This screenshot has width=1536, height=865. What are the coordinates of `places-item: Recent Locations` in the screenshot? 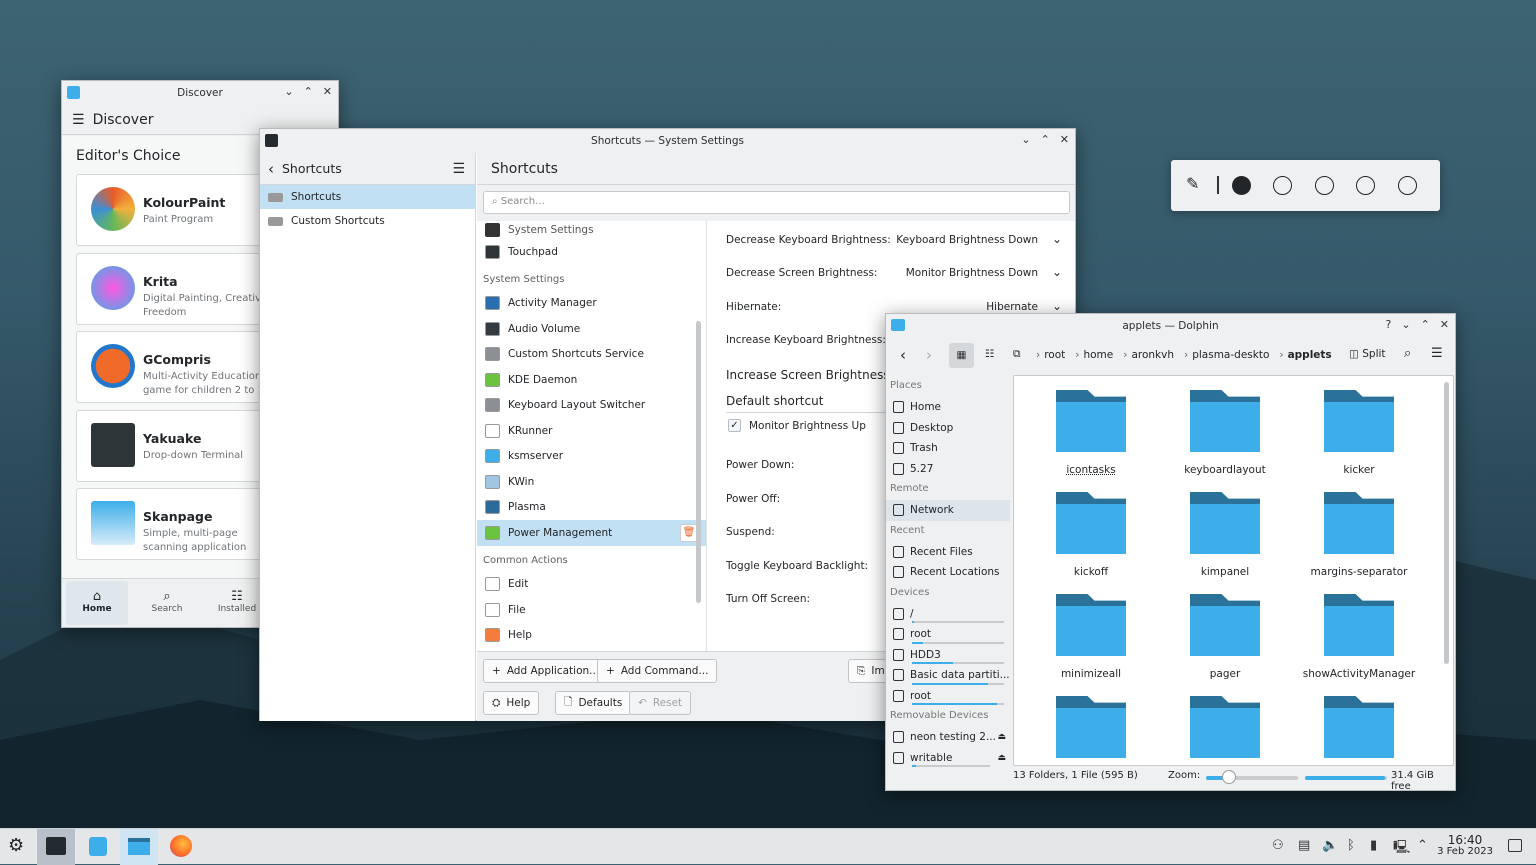 It's located at (948, 572).